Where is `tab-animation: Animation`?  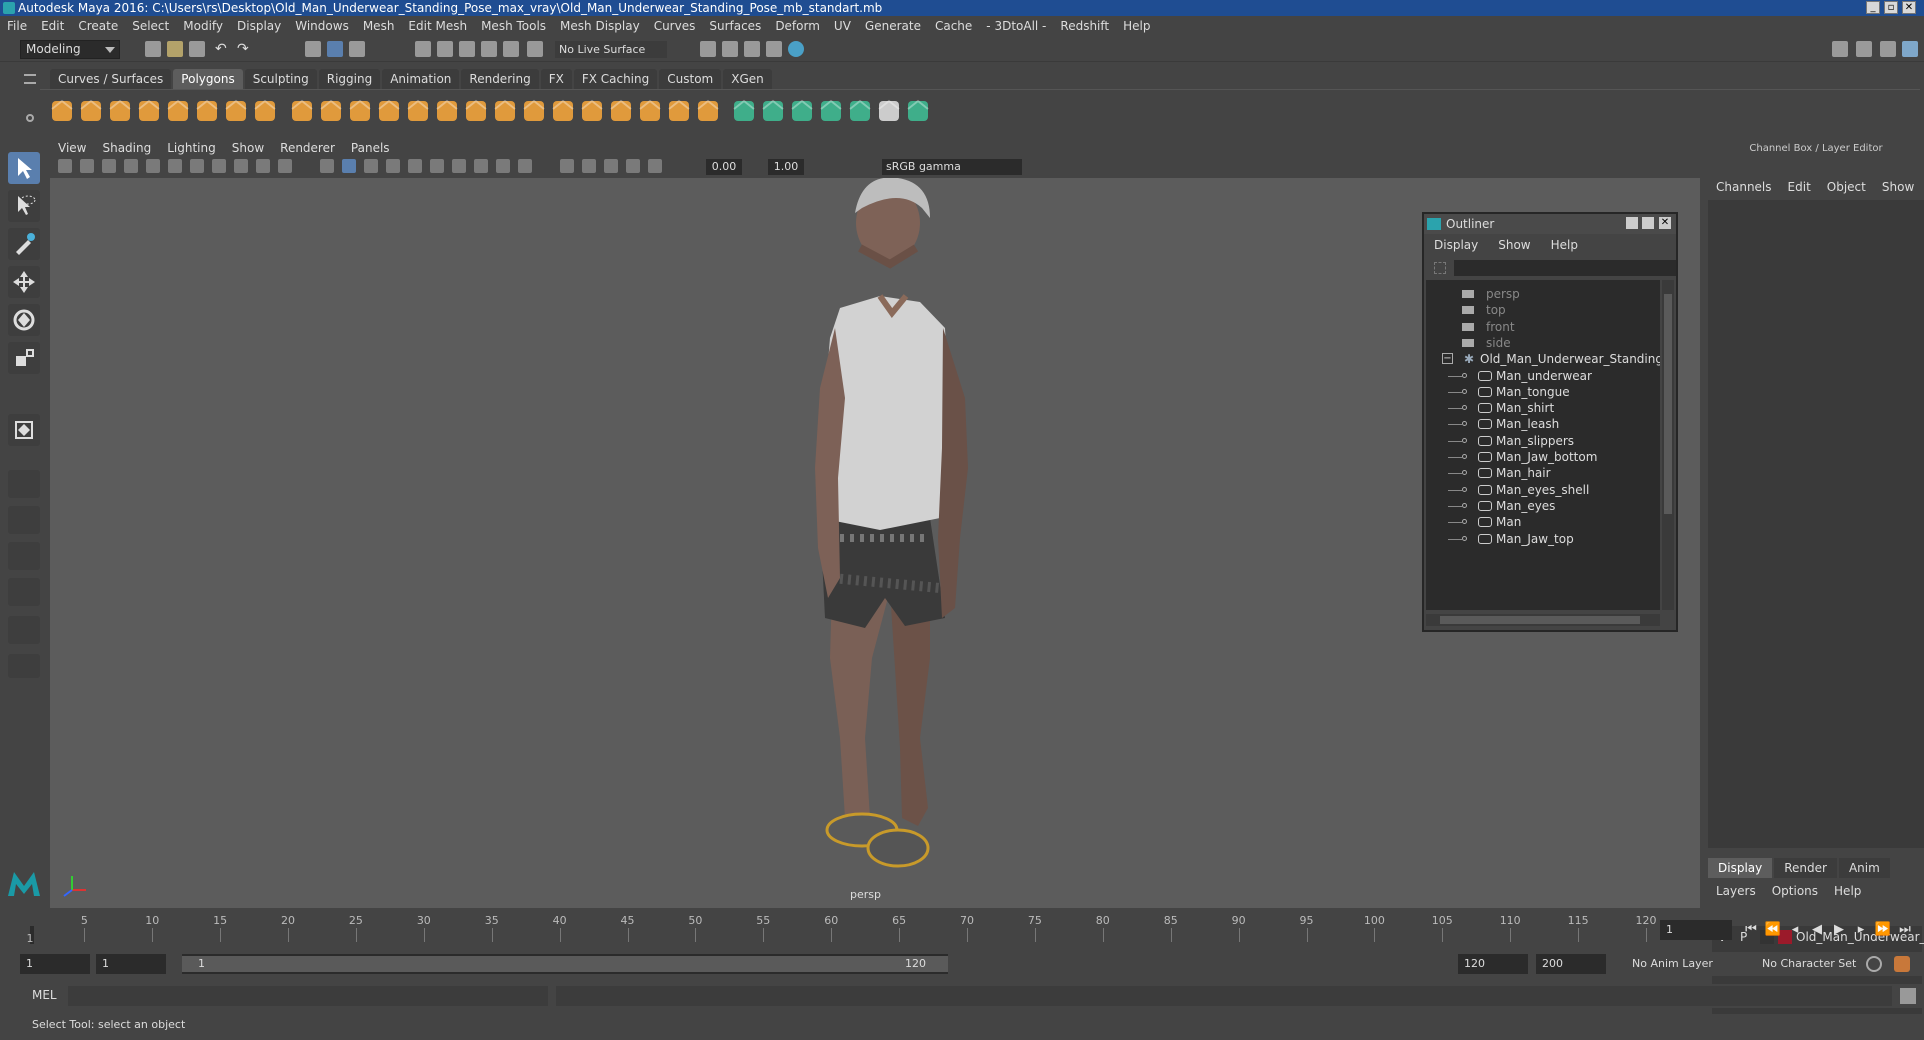
tab-animation: Animation is located at coordinates (421, 79).